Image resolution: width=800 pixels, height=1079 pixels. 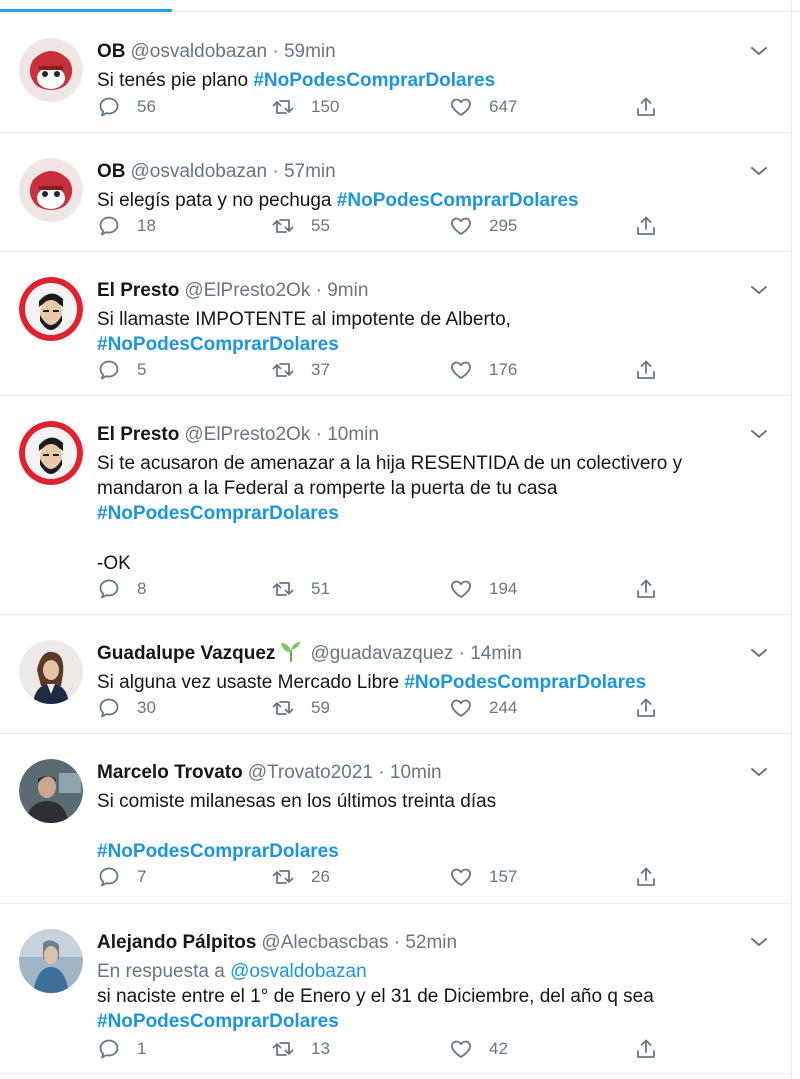 I want to click on like-button: 194, so click(x=483, y=589).